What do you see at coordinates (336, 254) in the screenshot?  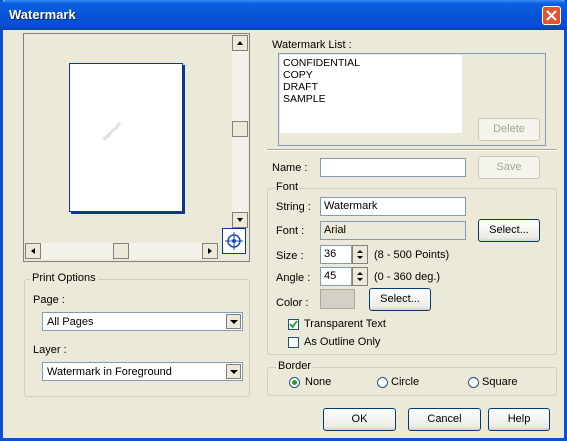 I see `size-input: 36` at bounding box center [336, 254].